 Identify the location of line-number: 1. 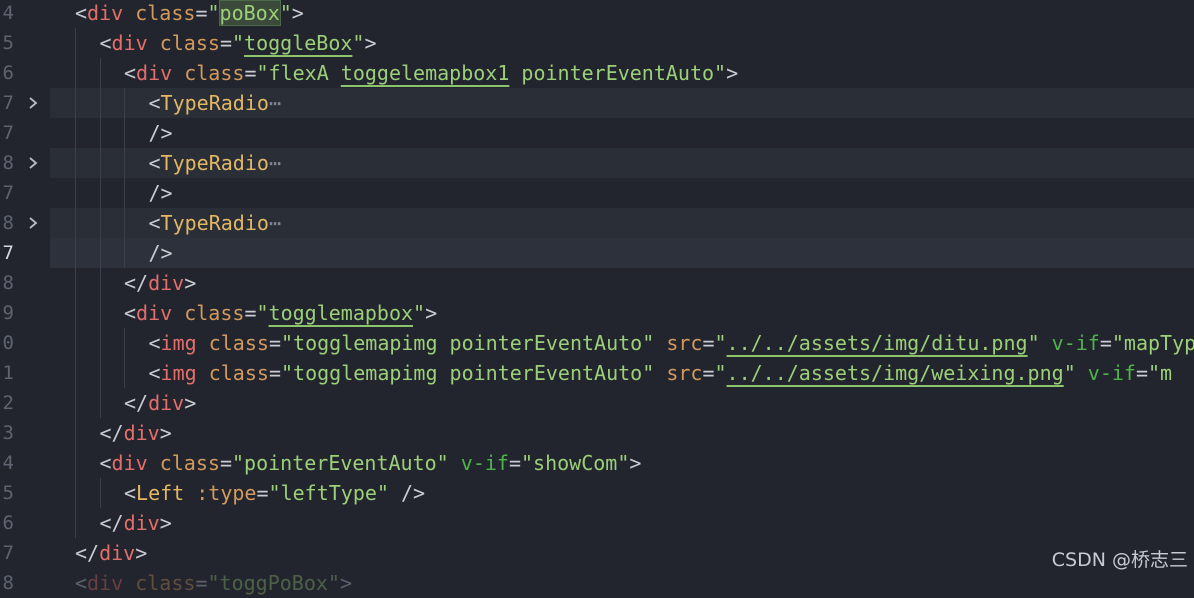
(7, 373).